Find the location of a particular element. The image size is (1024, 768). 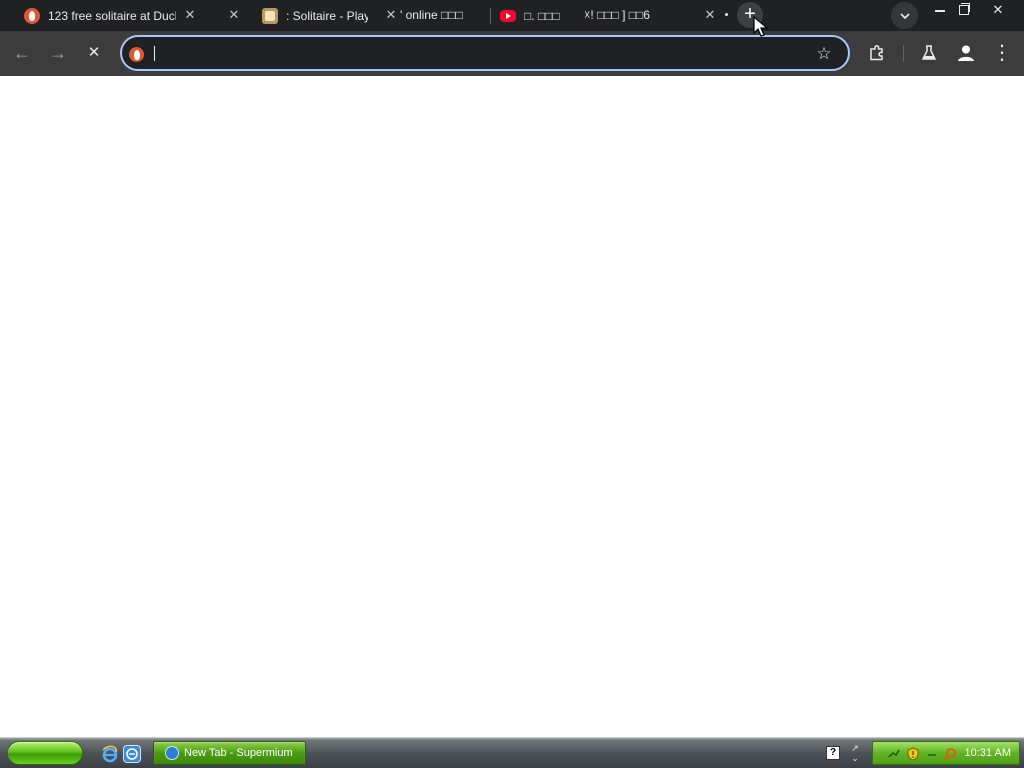

tab-title: : Solitaire - Play c is located at coordinates (327, 15).